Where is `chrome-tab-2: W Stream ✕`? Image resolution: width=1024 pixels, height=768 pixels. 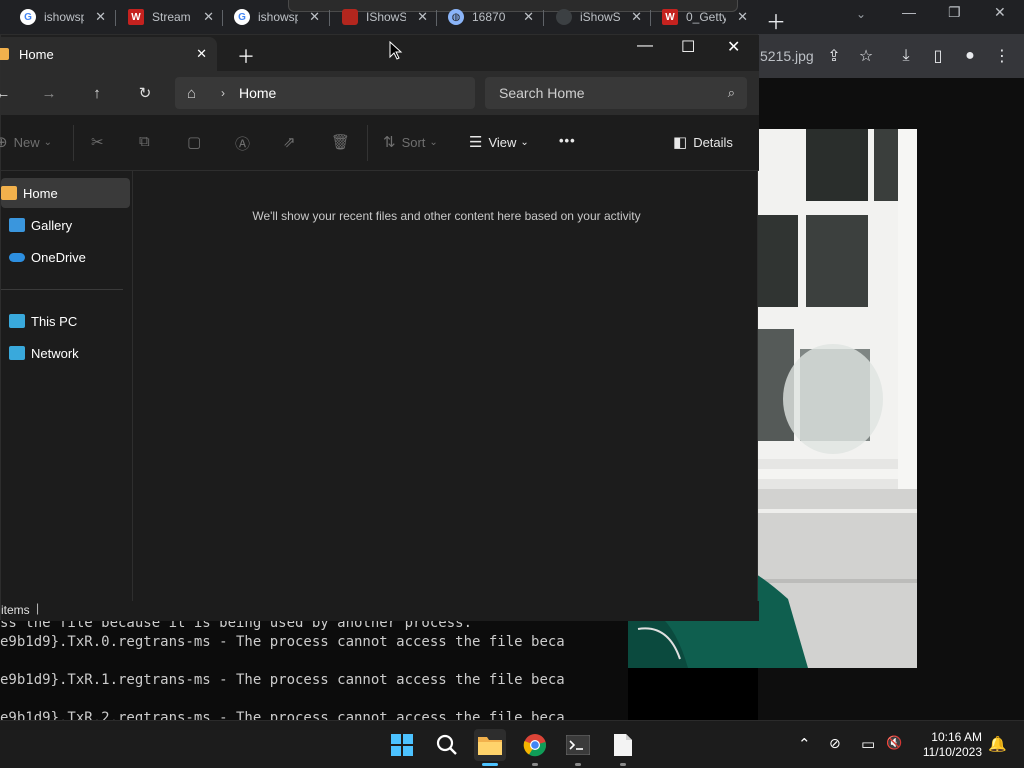
chrome-tab-2: W Stream ✕ is located at coordinates (165, 17).